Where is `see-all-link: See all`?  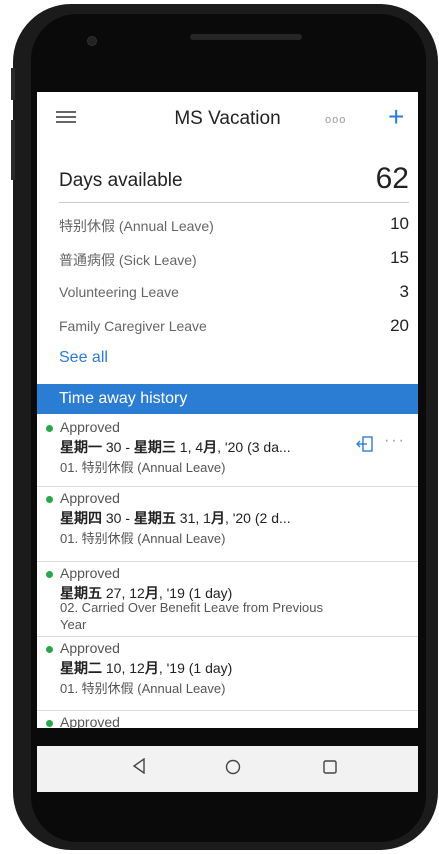
see-all-link: See all is located at coordinates (83, 358).